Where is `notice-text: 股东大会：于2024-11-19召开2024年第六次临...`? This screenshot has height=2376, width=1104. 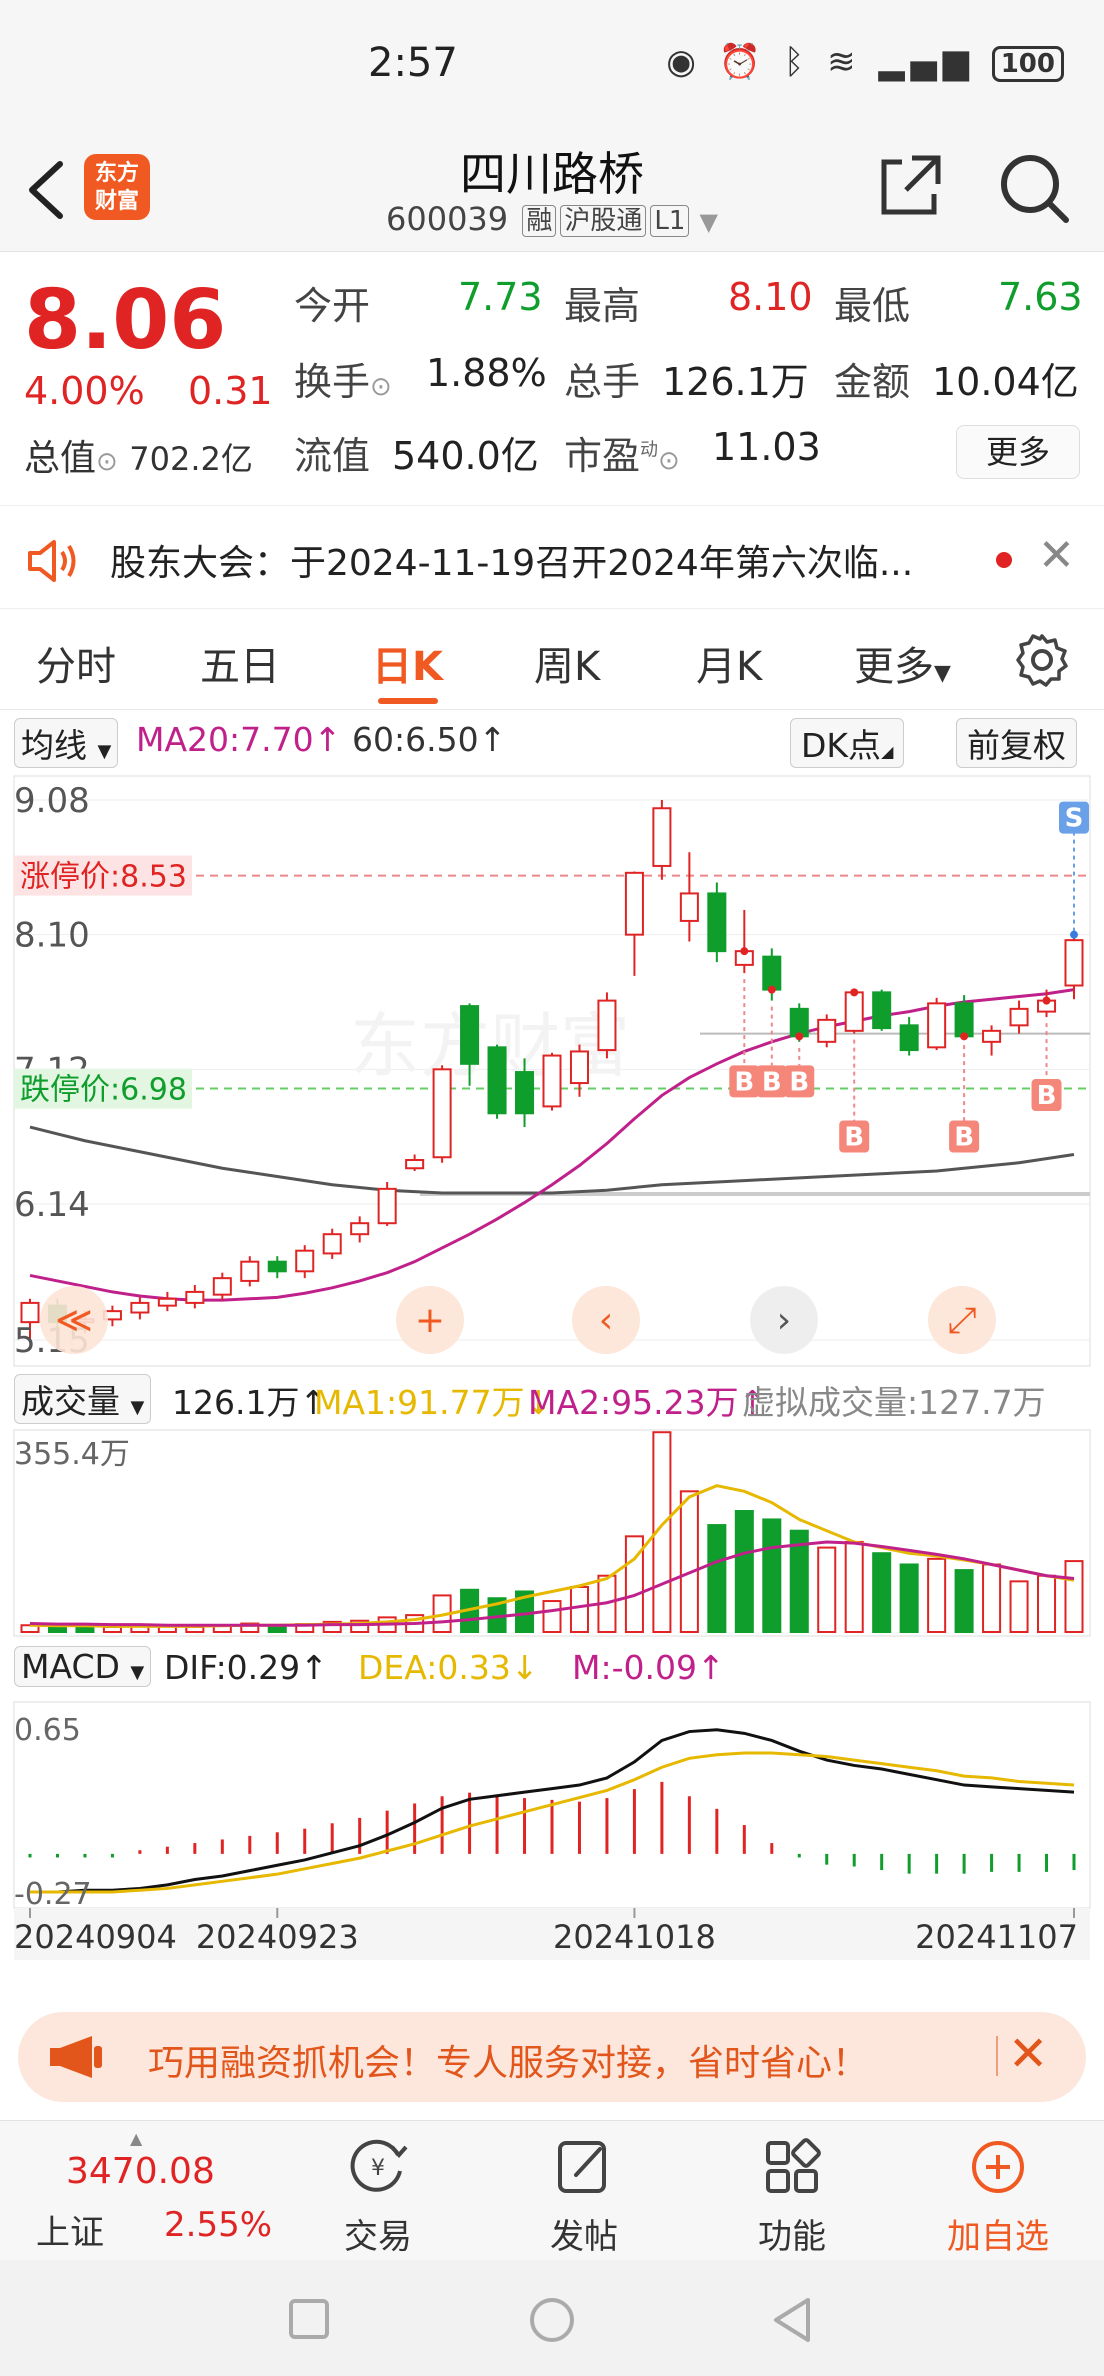 notice-text: 股东大会：于2024-11-19召开2024年第六次临... is located at coordinates (511, 560).